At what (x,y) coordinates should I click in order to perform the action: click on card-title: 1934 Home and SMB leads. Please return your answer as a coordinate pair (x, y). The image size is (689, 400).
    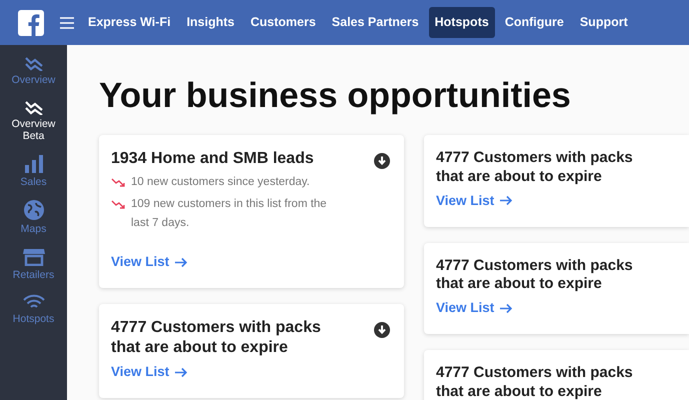
    Looking at the image, I should click on (213, 159).